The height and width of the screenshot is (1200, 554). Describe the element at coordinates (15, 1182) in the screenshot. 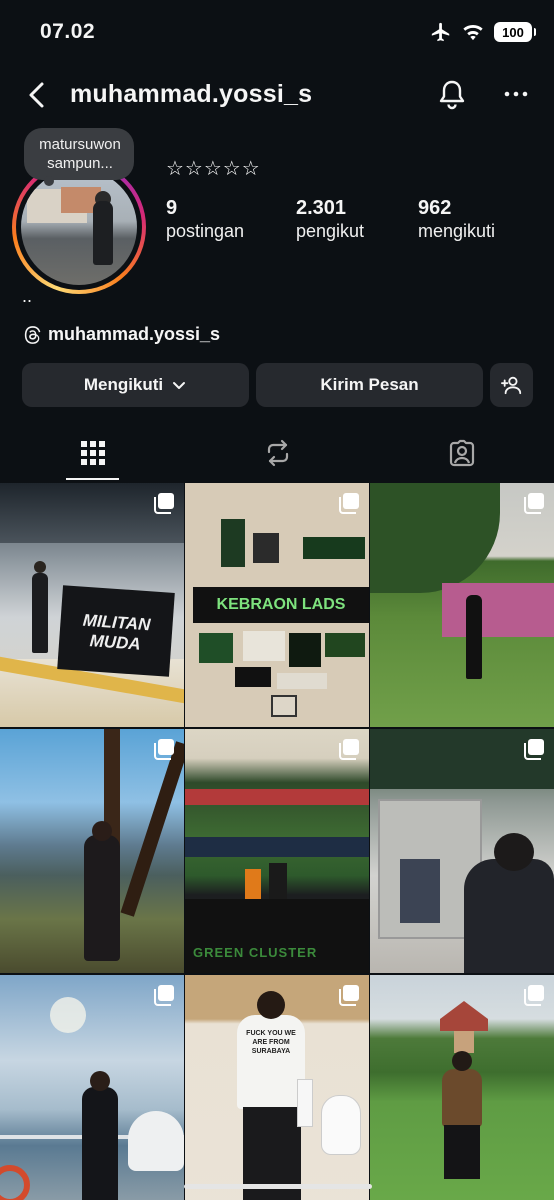

I see `post-7-lifebuoy` at that location.